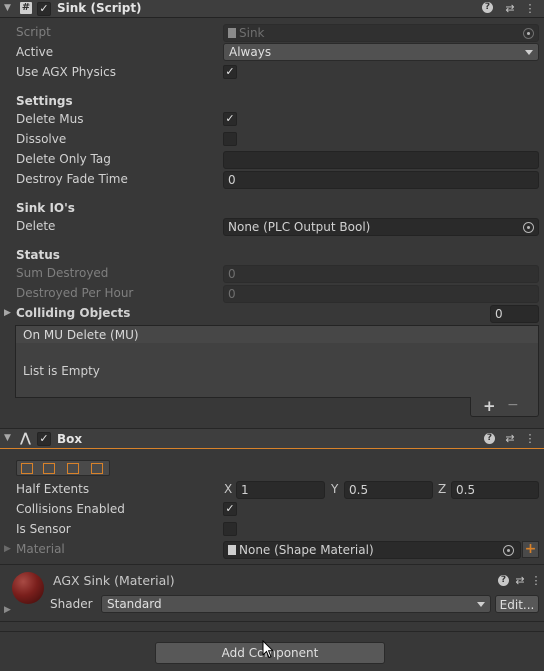 Image resolution: width=544 pixels, height=671 pixels. Describe the element at coordinates (495, 490) in the screenshot. I see `half-extent-z-field: 0.5` at that location.